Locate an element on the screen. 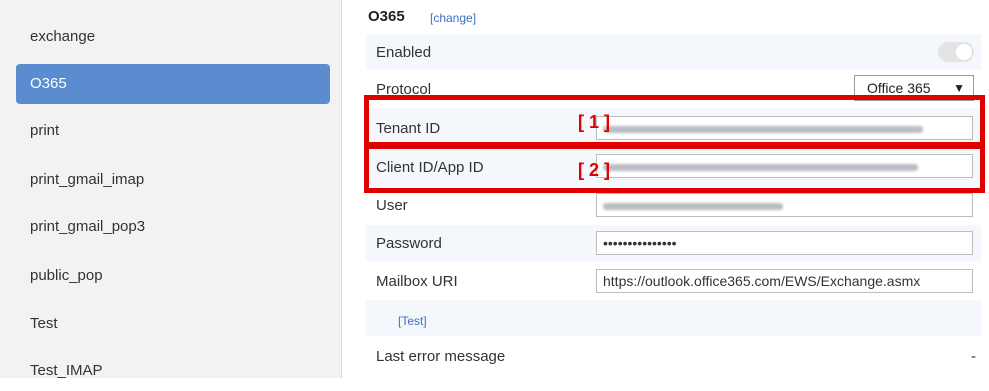 This screenshot has height=391, width=989. user-label: User is located at coordinates (392, 205).